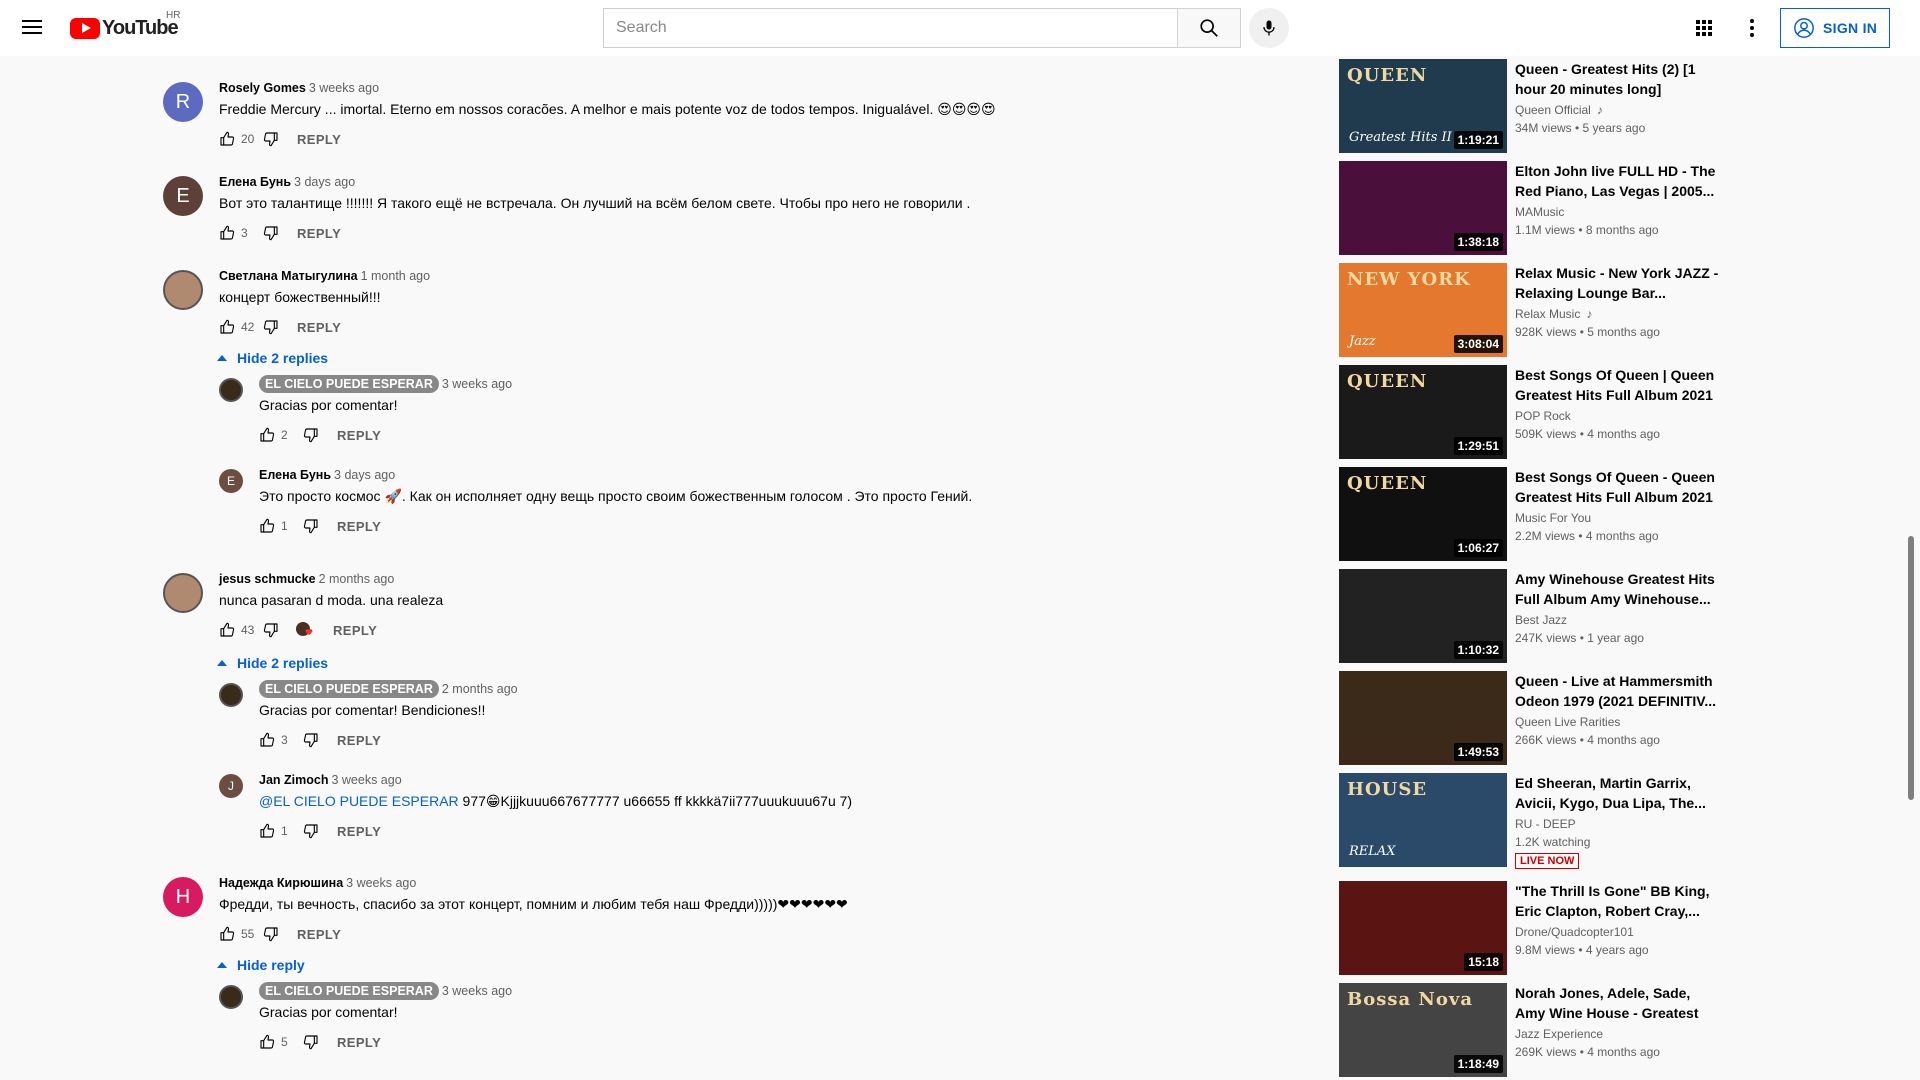 The image size is (1920, 1080). I want to click on avatar: E, so click(231, 481).